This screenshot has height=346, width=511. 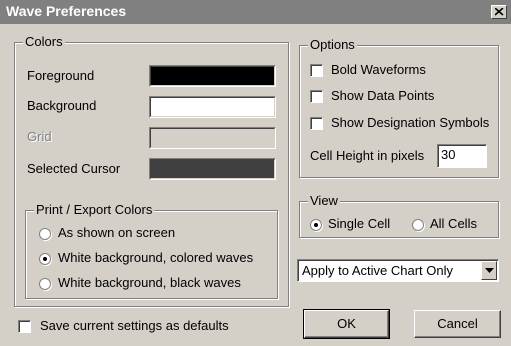 I want to click on single-cell-label: Single Cell, so click(x=359, y=224).